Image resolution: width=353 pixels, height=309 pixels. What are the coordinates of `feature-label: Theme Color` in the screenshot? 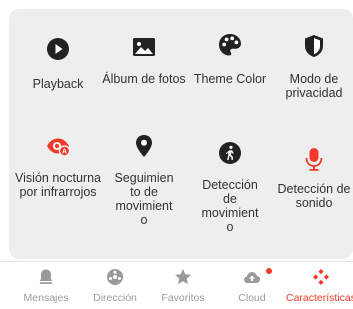 It's located at (230, 79).